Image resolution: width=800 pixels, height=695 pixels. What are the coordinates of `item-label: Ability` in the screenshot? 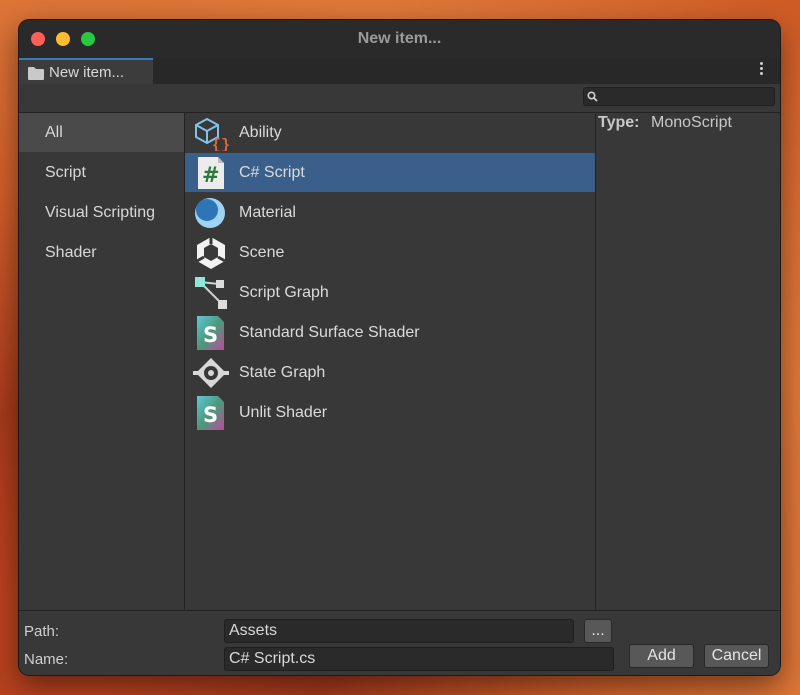 It's located at (260, 132).